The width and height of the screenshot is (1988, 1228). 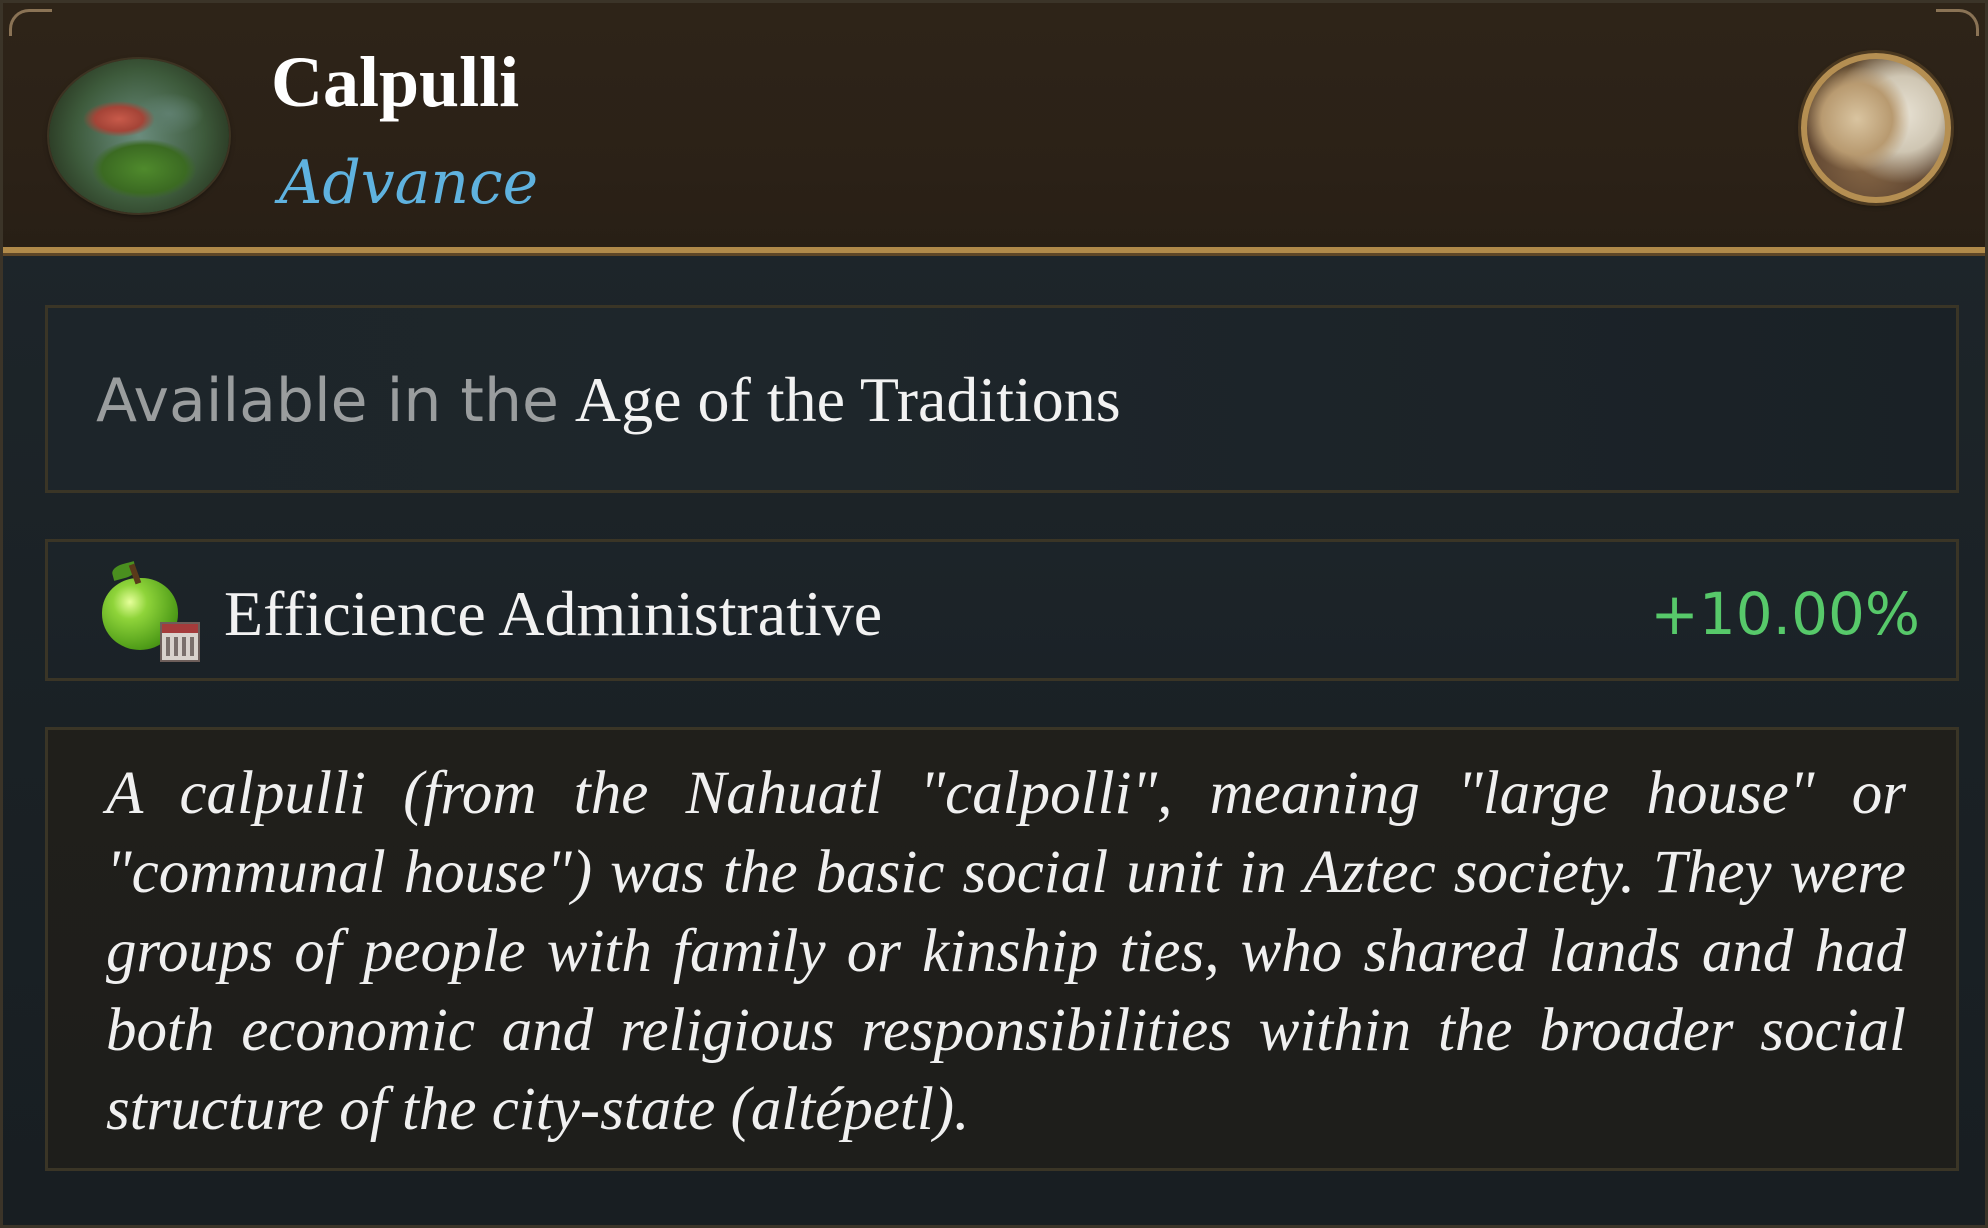 What do you see at coordinates (1785, 614) in the screenshot?
I see `effect-value: +10.00%` at bounding box center [1785, 614].